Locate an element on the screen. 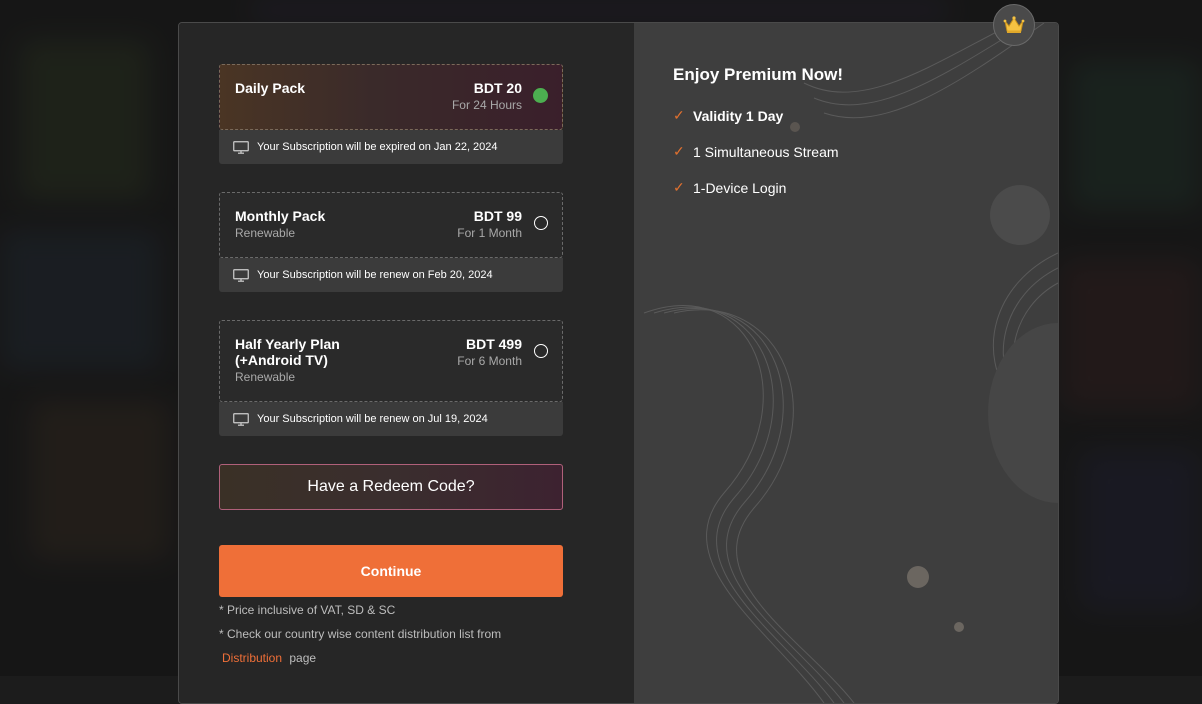  distribution-line: Distribution page is located at coordinates (269, 658).